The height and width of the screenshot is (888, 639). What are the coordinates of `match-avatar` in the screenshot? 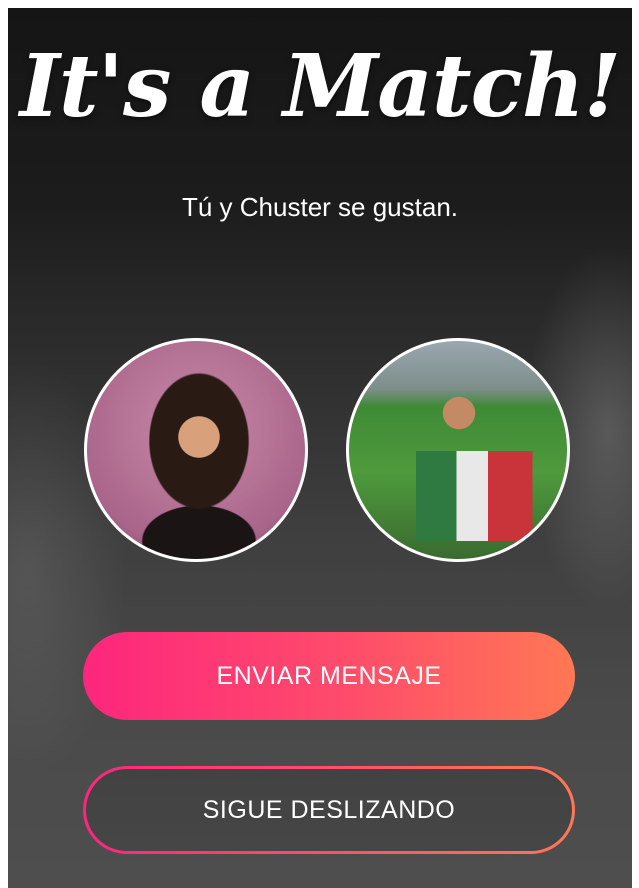 It's located at (458, 450).